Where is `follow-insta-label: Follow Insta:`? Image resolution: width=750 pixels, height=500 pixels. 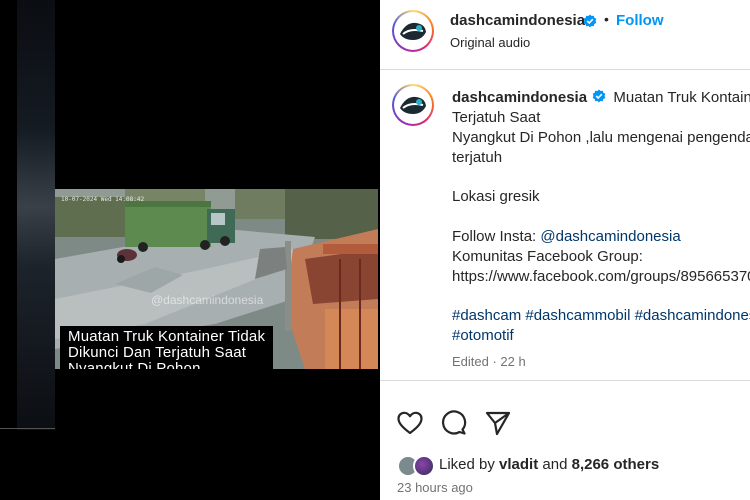 follow-insta-label: Follow Insta: is located at coordinates (496, 236).